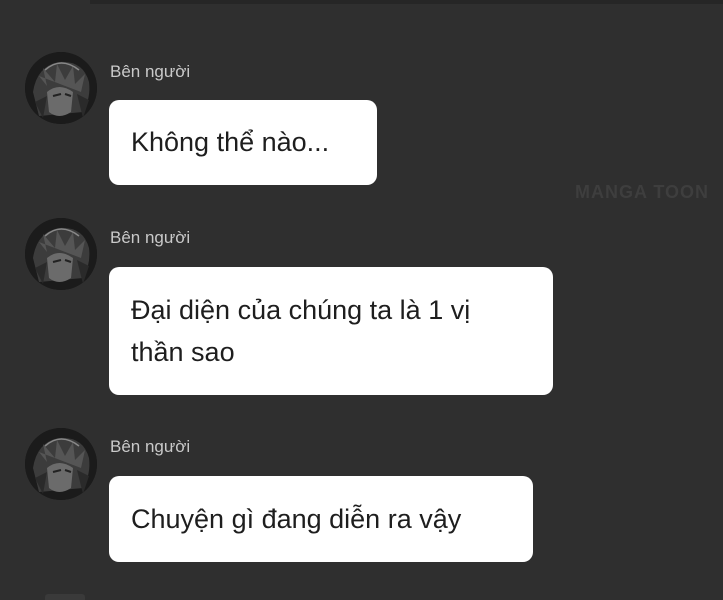 This screenshot has height=600, width=723. What do you see at coordinates (642, 192) in the screenshot?
I see `watermark: MANGA TOON` at bounding box center [642, 192].